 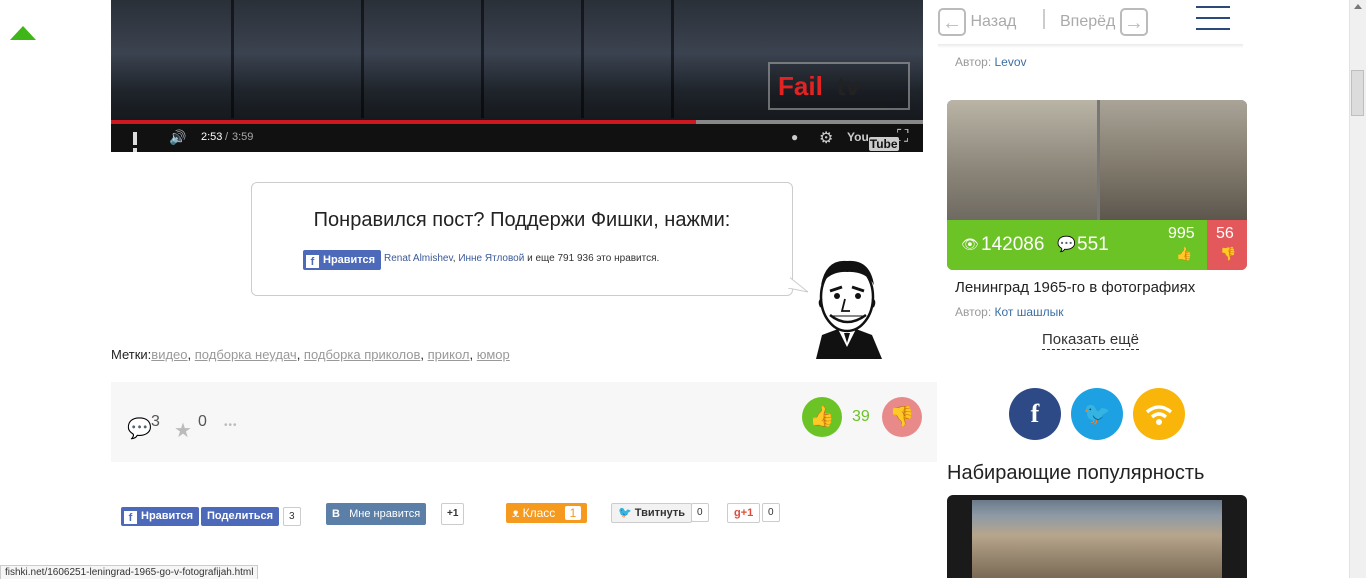 I want to click on tag-link: подборка неудач, so click(x=246, y=354).